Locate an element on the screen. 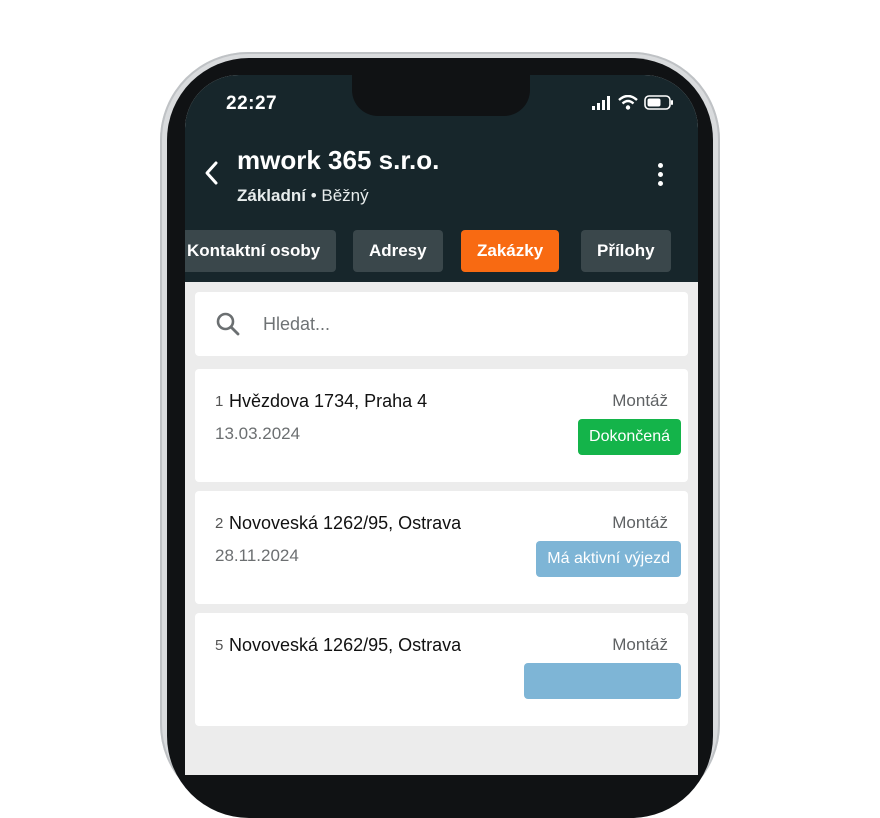 Image resolution: width=880 pixels, height=818 pixels. back-arrow-icon is located at coordinates (212, 173).